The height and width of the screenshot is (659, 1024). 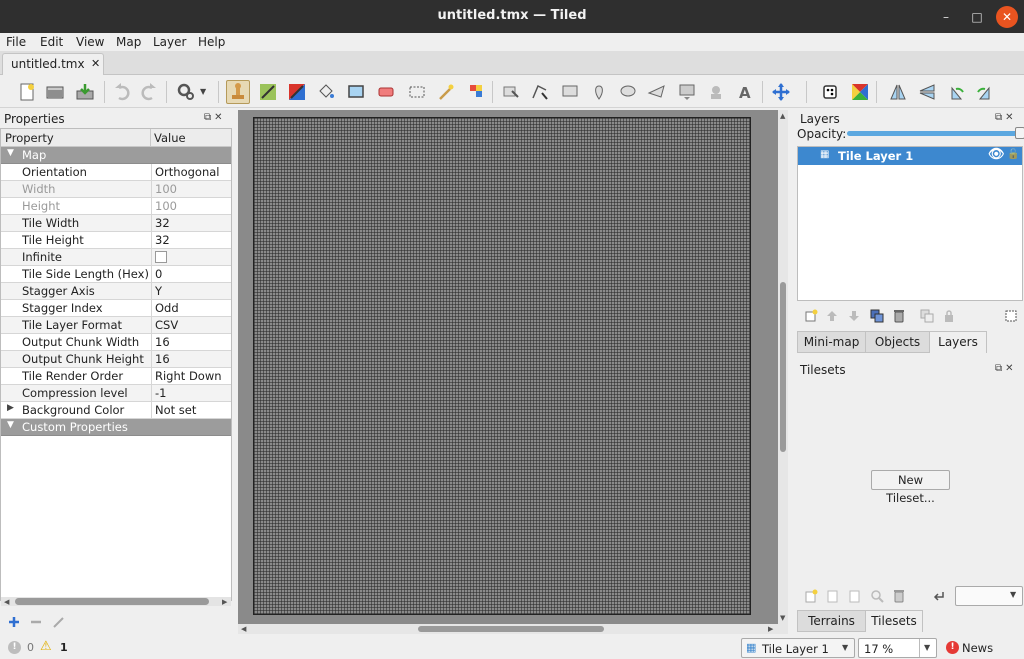 What do you see at coordinates (116, 274) in the screenshot?
I see `property-row: Tile Side Length (Hex) 0` at bounding box center [116, 274].